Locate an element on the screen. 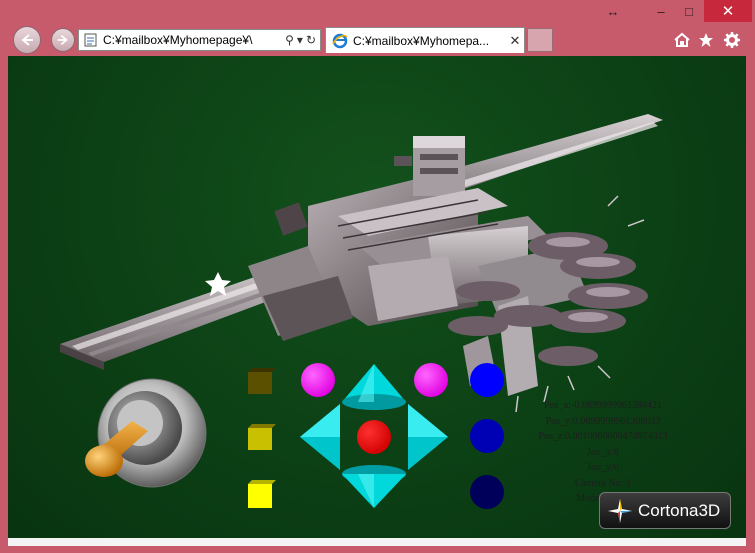  forward-button is located at coordinates (63, 40).